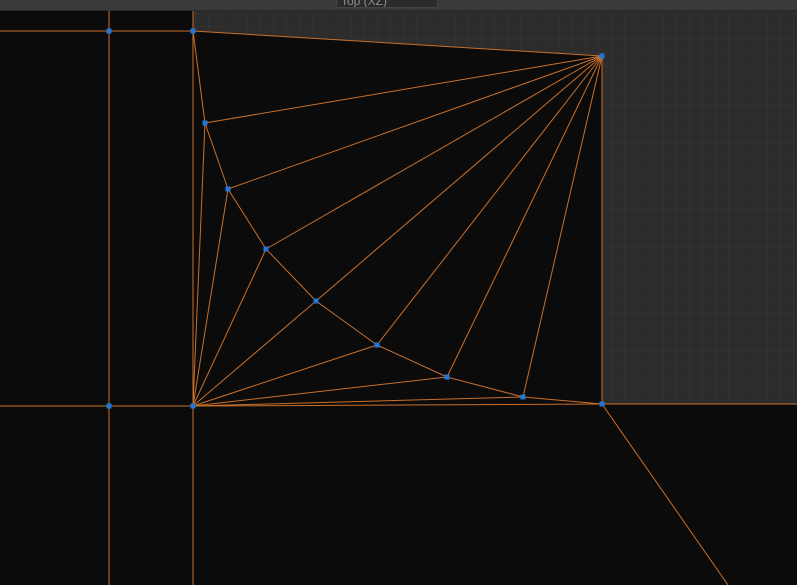  What do you see at coordinates (387, 4) in the screenshot?
I see `view-name-dropdown: Top (XZ)` at bounding box center [387, 4].